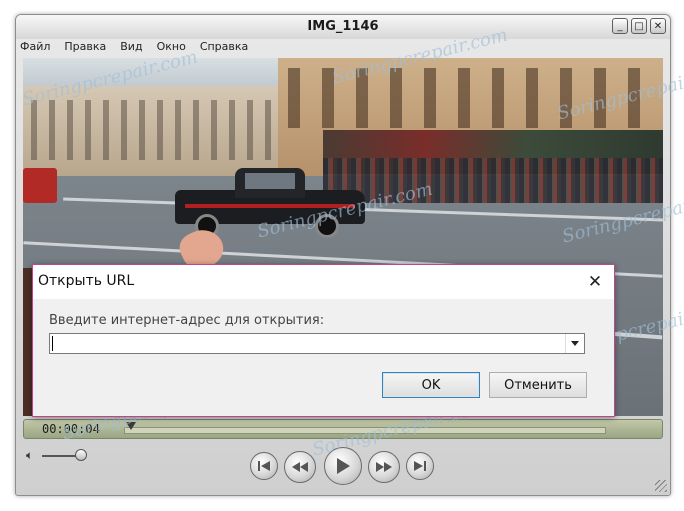  I want to click on video-red-car, so click(40, 185).